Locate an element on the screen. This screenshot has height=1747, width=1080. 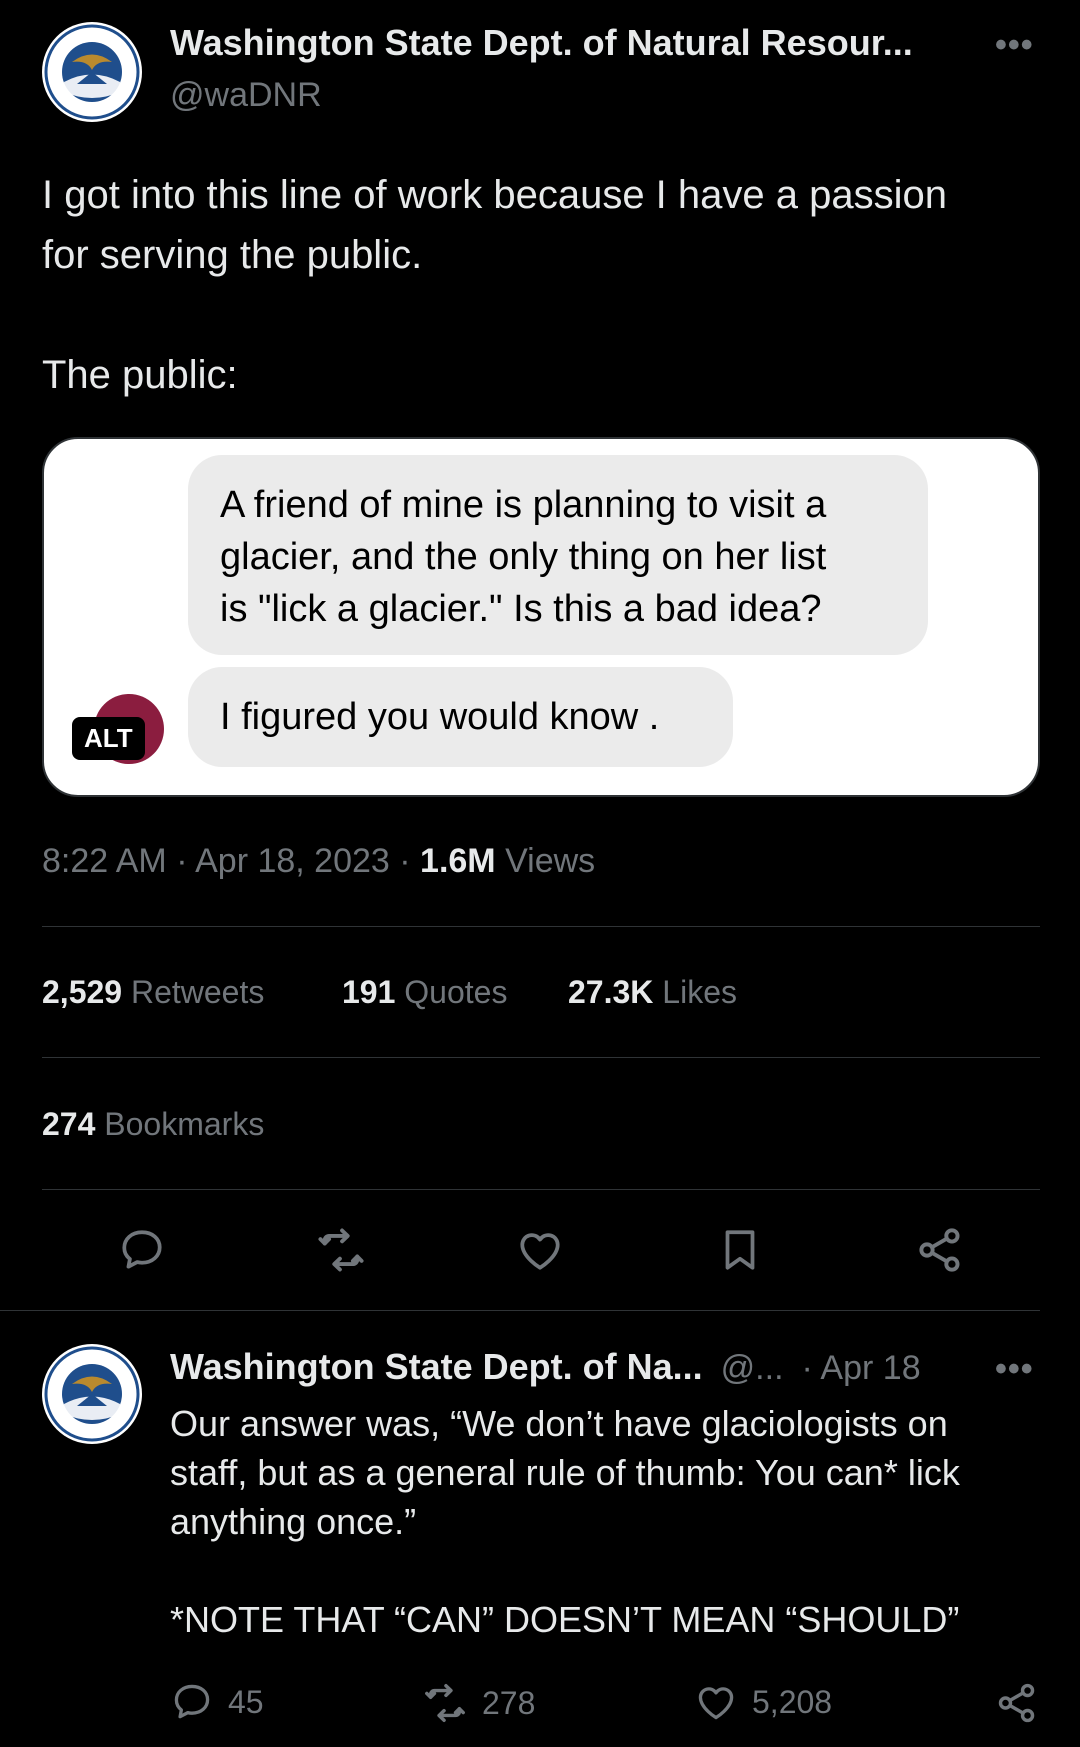
reply-button is located at coordinates (142, 1250).